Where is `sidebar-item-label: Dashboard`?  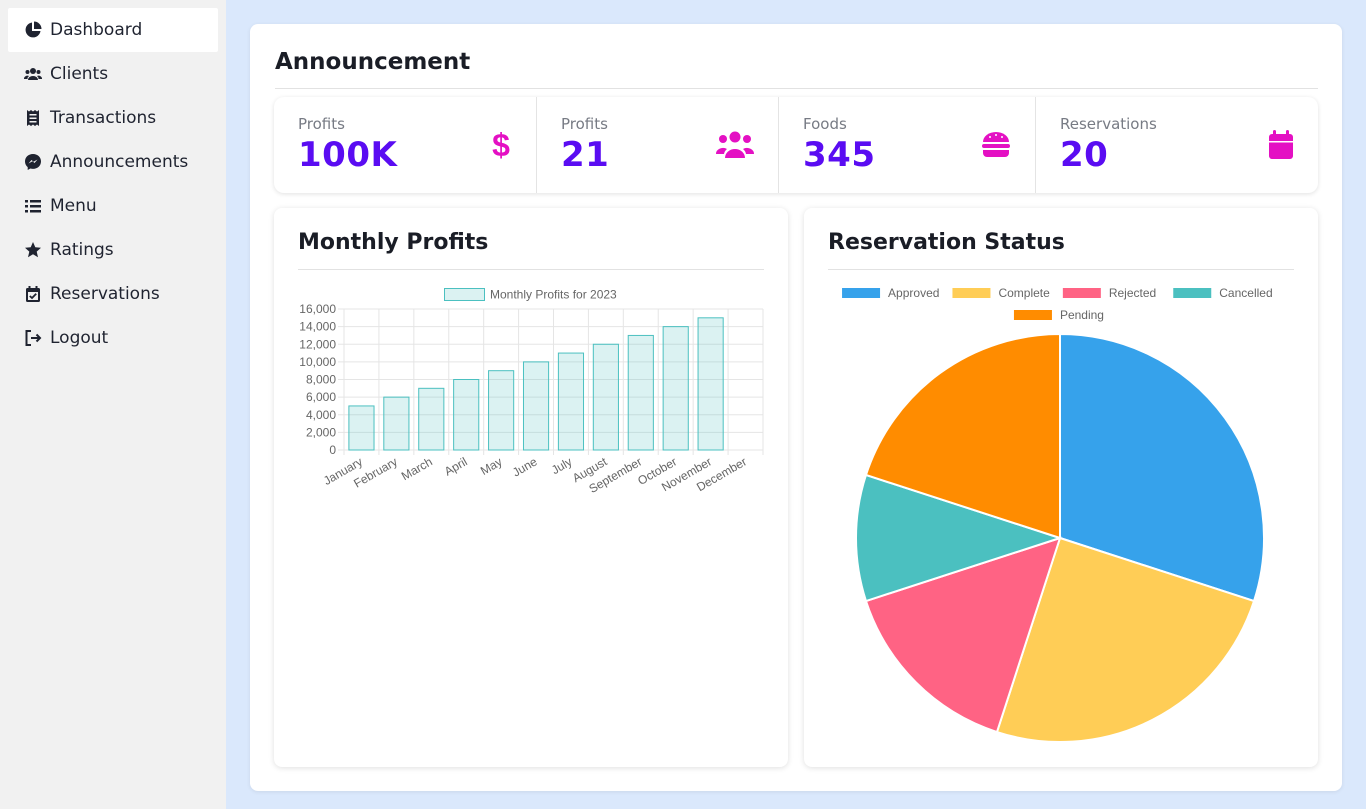 sidebar-item-label: Dashboard is located at coordinates (96, 30).